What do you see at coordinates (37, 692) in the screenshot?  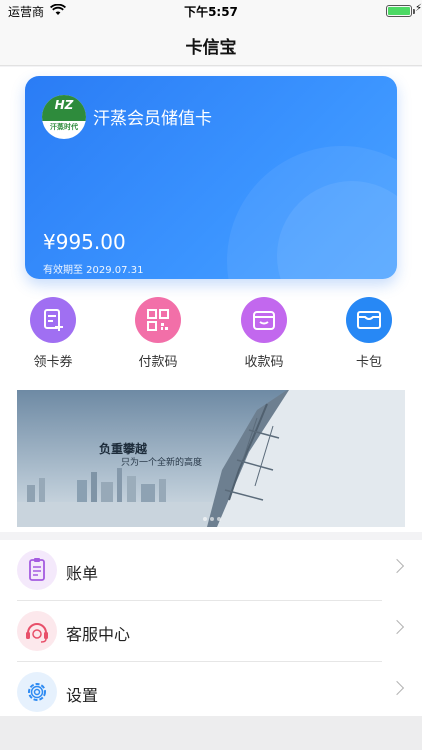 I see `settings-gear-icon` at bounding box center [37, 692].